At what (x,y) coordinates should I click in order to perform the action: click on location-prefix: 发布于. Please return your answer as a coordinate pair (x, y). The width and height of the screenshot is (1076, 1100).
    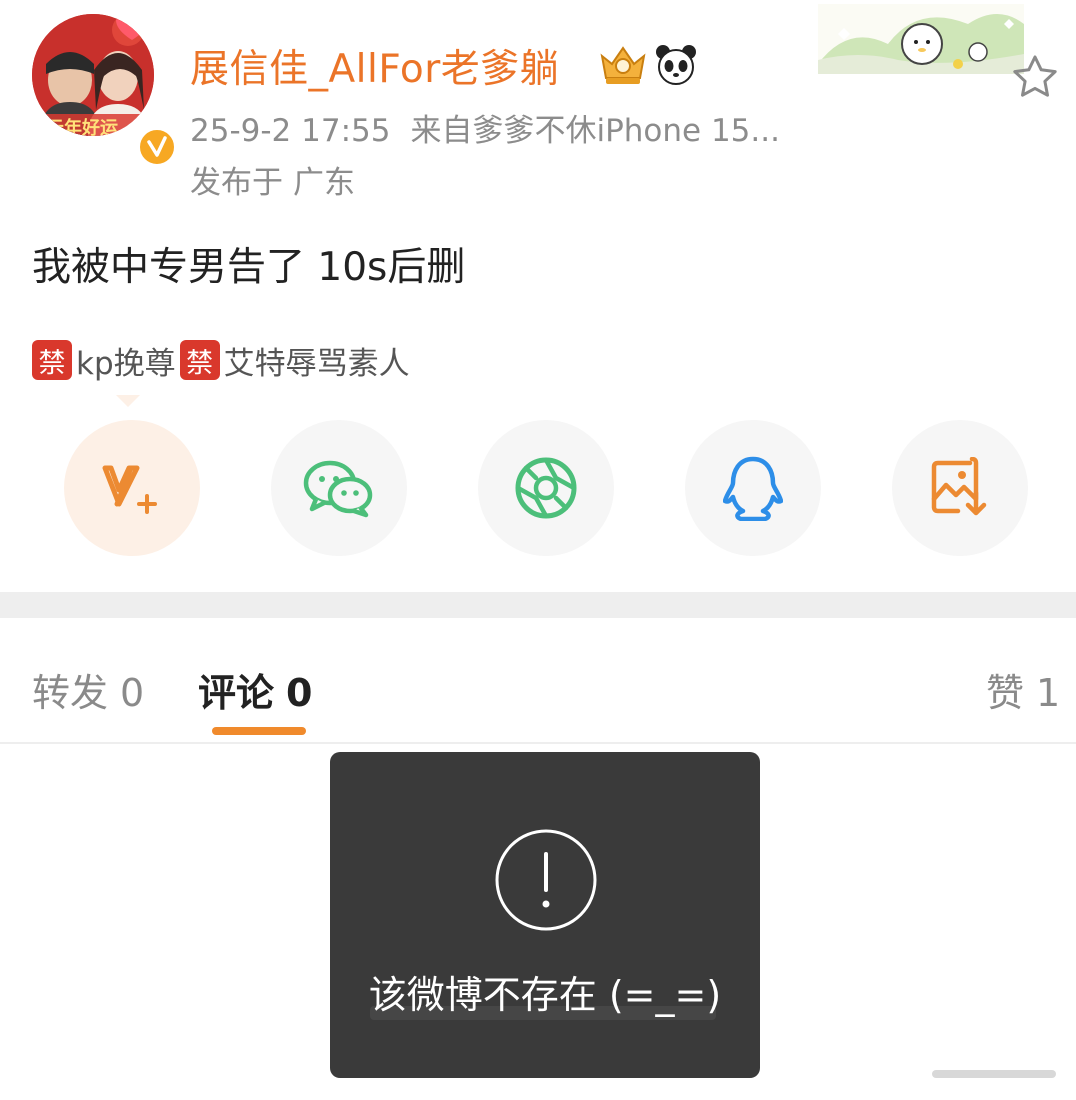
    Looking at the image, I should click on (236, 183).